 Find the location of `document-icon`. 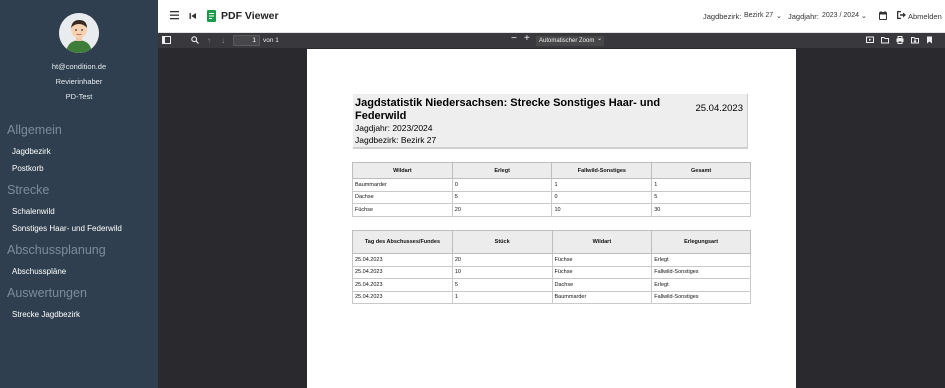

document-icon is located at coordinates (211, 17).